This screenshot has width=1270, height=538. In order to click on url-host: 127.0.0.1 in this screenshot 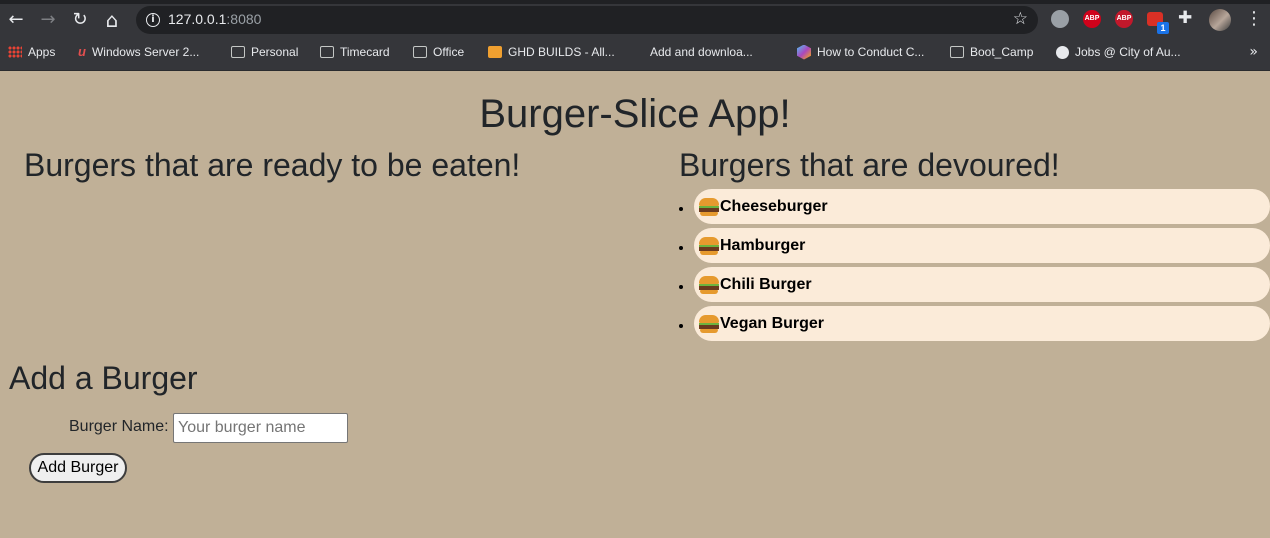, I will do `click(197, 19)`.